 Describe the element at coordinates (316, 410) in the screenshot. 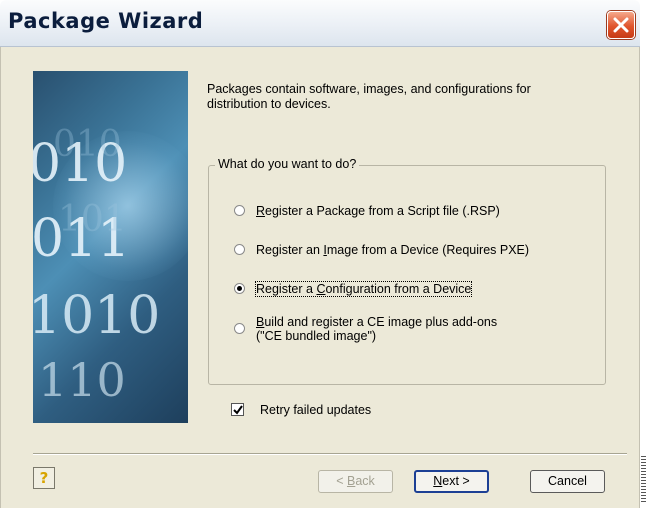

I see `retry-label: Retry failed updates` at that location.